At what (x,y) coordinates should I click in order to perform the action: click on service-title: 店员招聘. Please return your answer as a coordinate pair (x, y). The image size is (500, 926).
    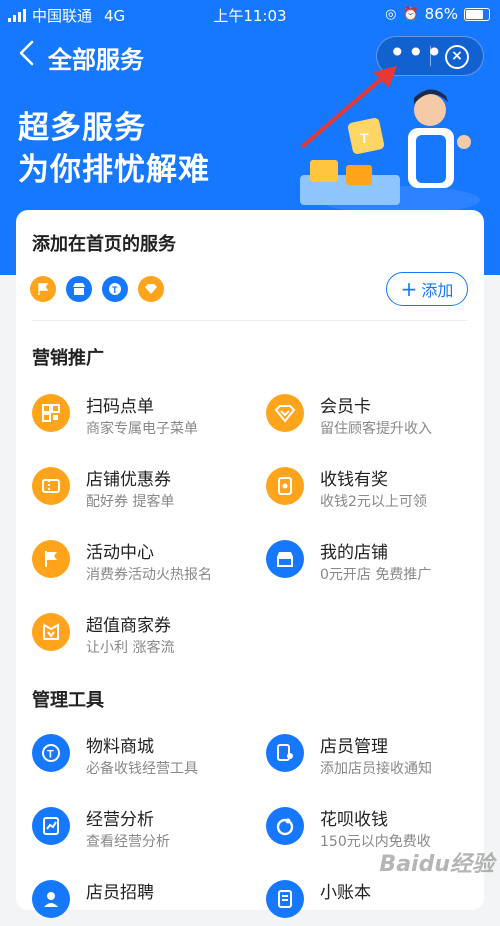
    Looking at the image, I should click on (120, 893).